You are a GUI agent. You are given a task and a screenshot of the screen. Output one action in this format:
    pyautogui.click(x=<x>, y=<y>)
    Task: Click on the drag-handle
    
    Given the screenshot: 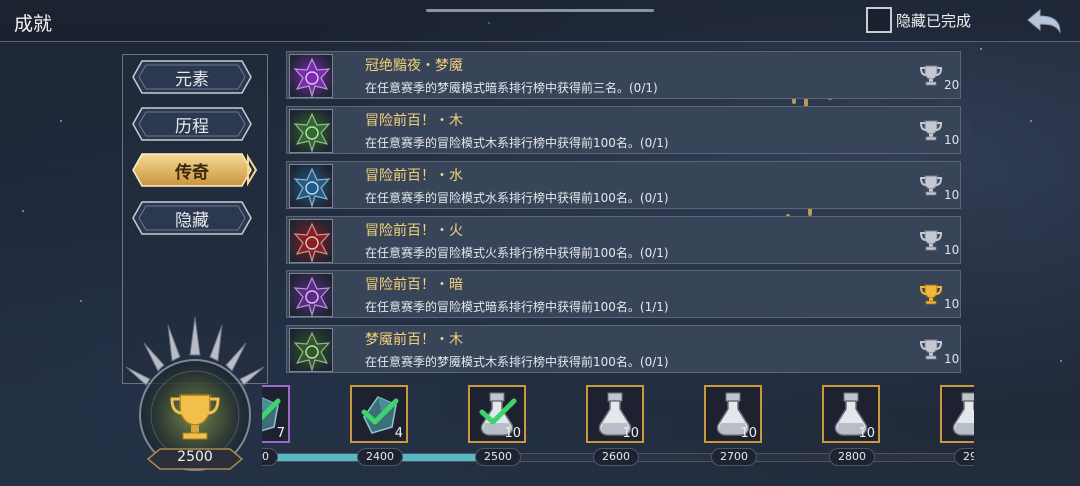 What is the action you would take?
    pyautogui.click(x=540, y=10)
    